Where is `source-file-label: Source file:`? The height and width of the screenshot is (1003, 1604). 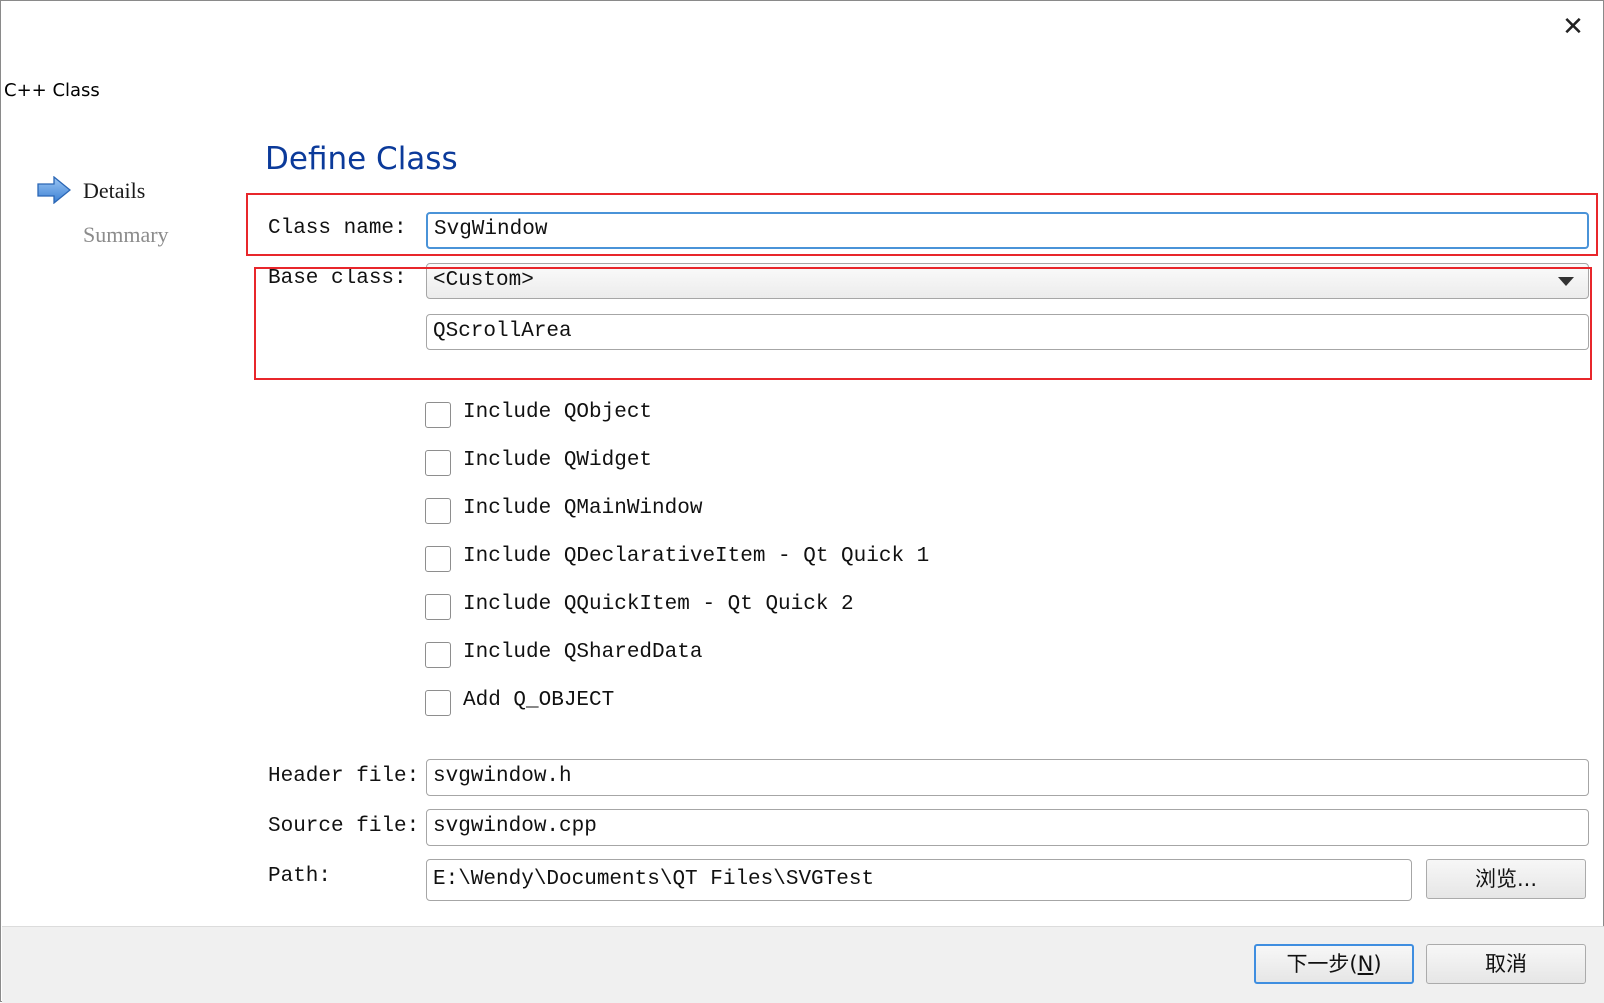
source-file-label: Source file: is located at coordinates (344, 826).